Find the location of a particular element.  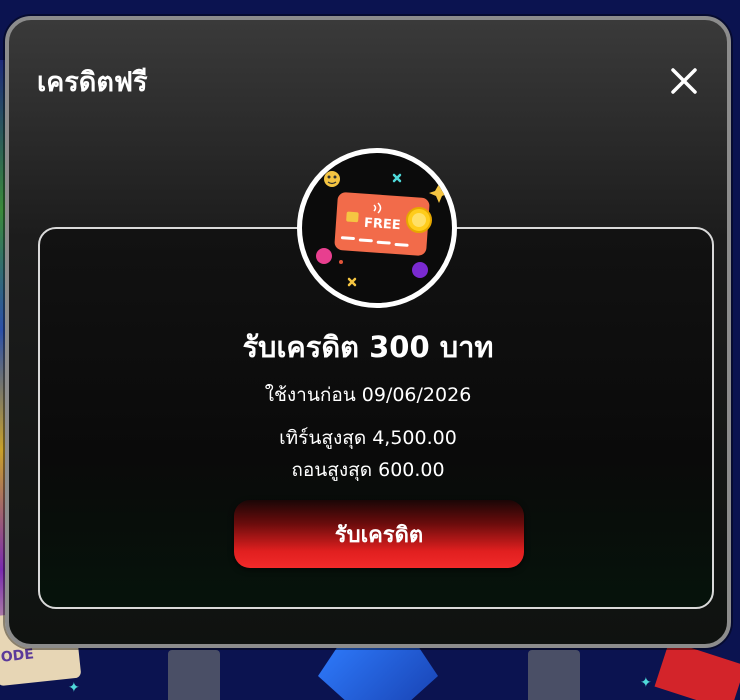

free-credit-card-icon: FREE is located at coordinates (382, 229).